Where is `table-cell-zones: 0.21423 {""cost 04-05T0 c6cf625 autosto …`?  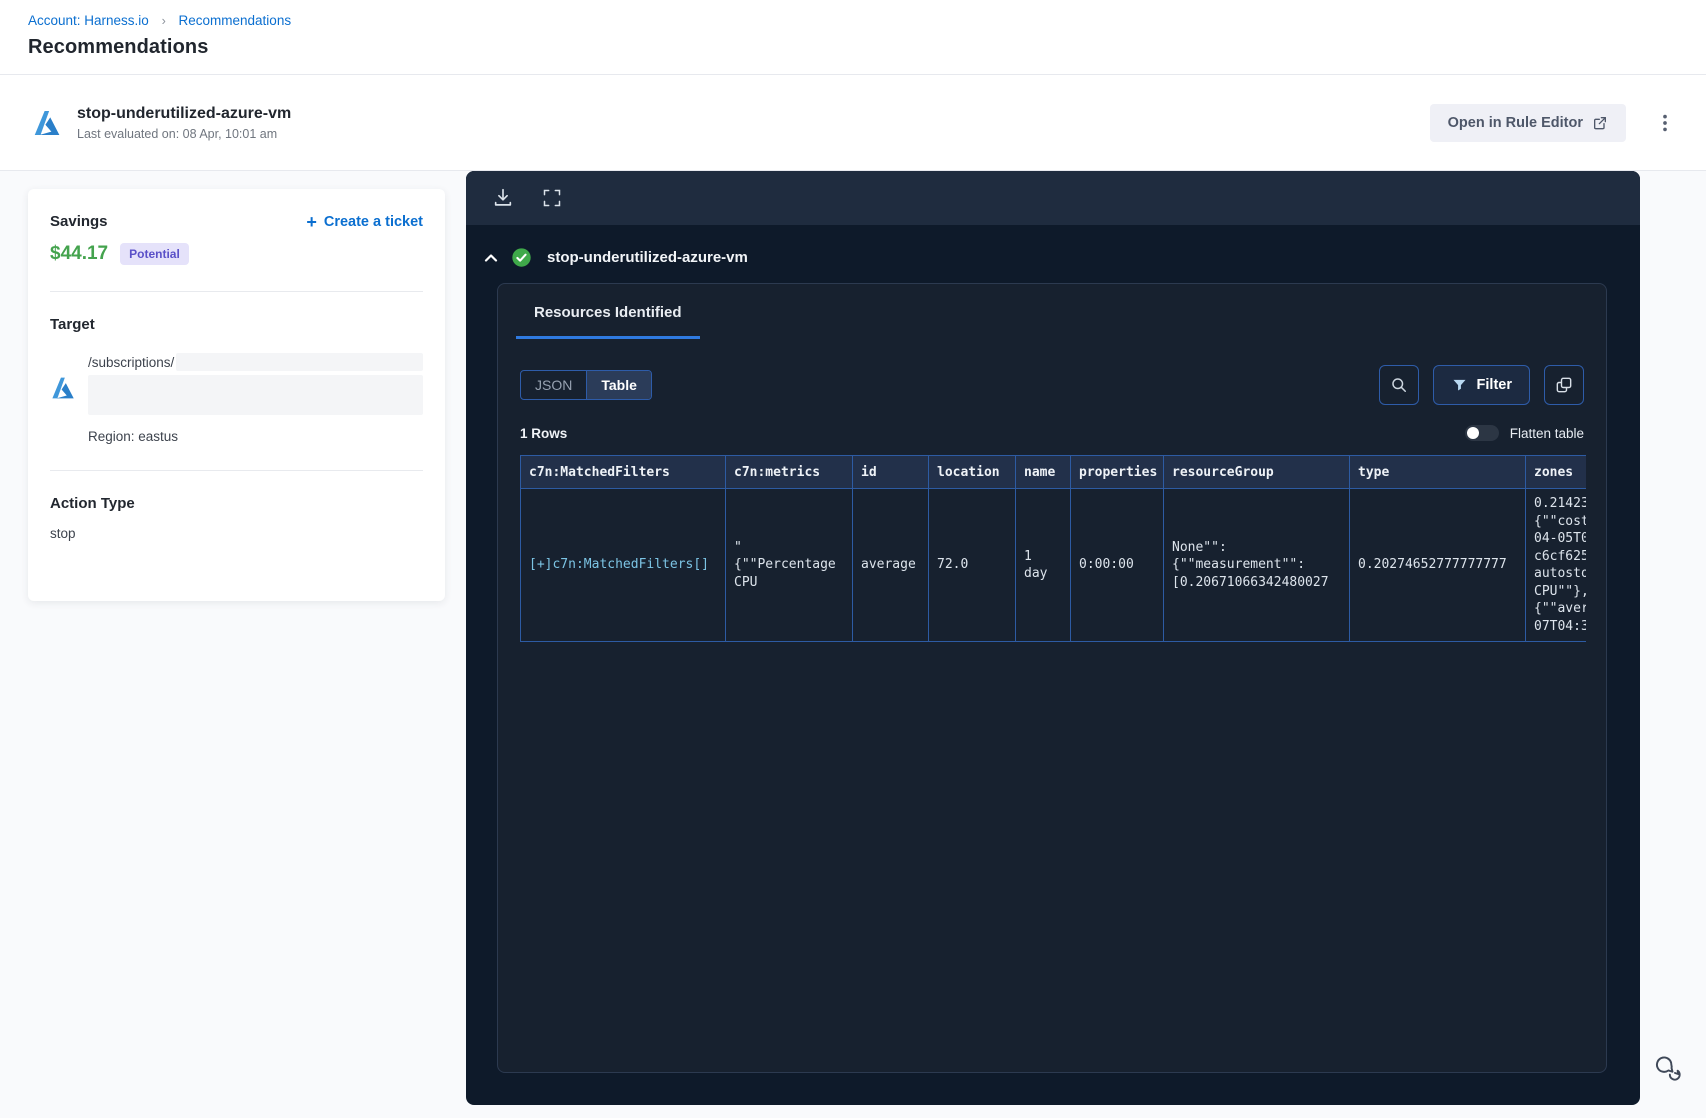
table-cell-zones: 0.21423 {""cost 04-05T0 c6cf625 autosto … is located at coordinates (1555, 565).